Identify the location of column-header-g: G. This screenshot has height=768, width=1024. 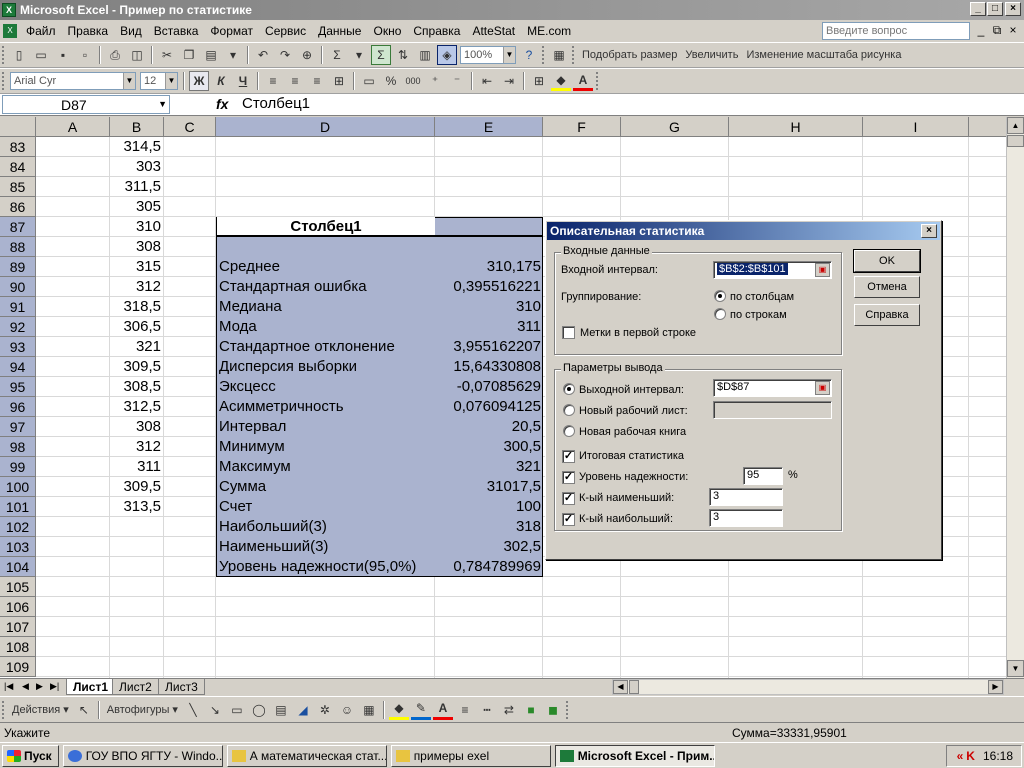
(675, 127).